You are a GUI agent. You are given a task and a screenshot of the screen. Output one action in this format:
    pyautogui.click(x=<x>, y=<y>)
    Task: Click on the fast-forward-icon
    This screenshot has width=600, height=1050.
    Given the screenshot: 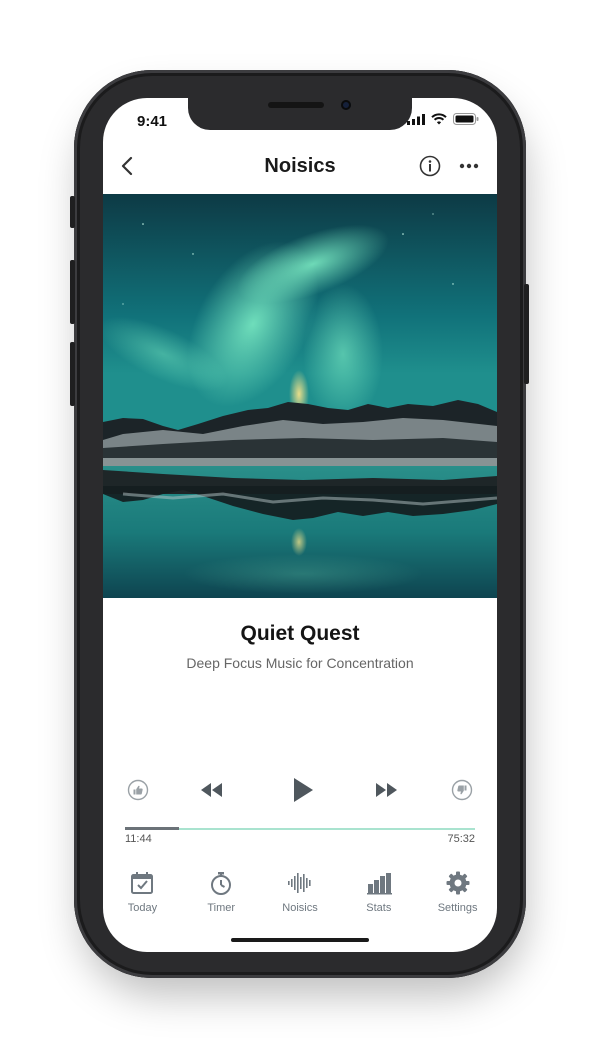 What is the action you would take?
    pyautogui.click(x=386, y=790)
    